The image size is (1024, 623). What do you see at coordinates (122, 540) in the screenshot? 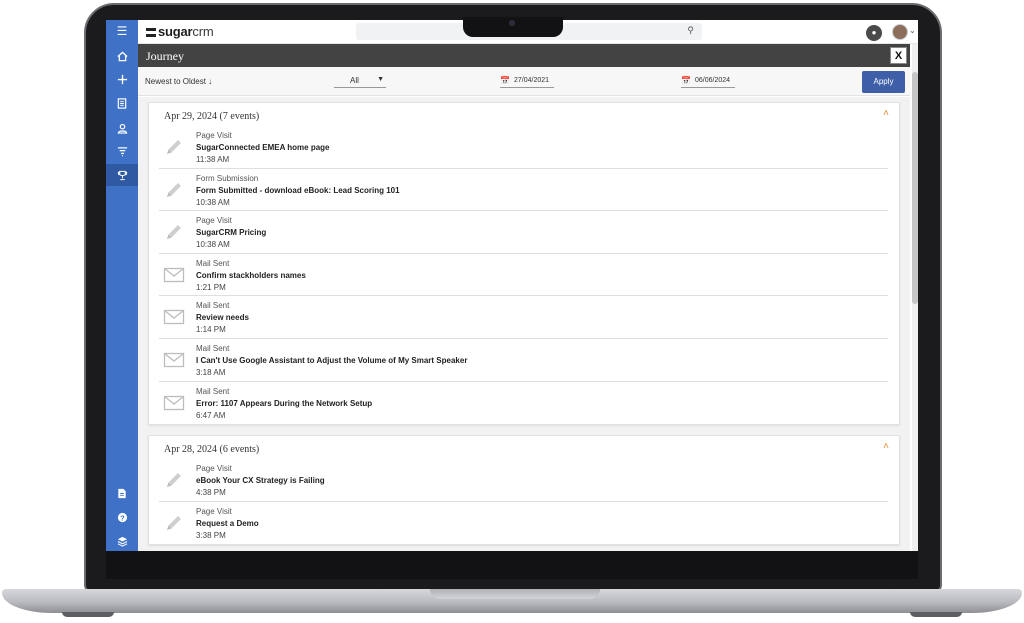
I see `stack-icon` at bounding box center [122, 540].